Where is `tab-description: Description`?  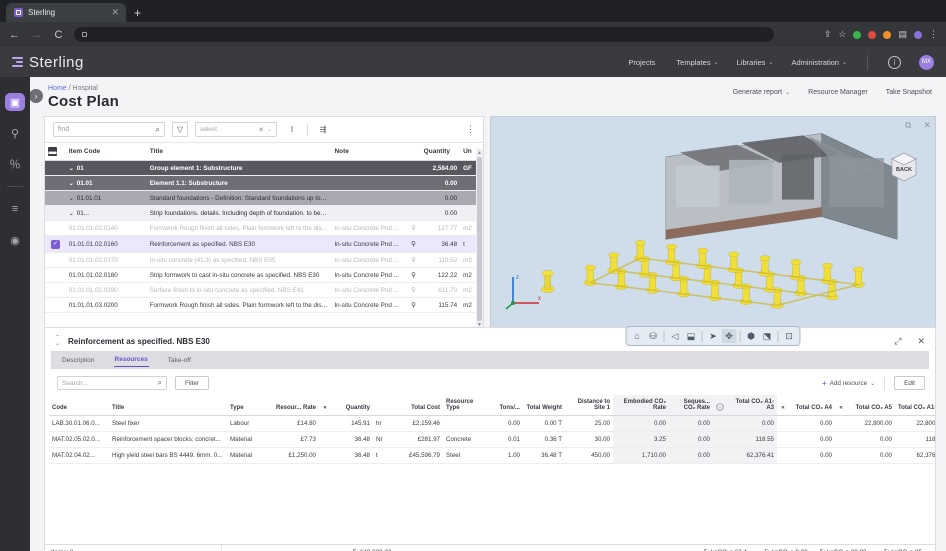
tab-description: Description is located at coordinates (78, 360).